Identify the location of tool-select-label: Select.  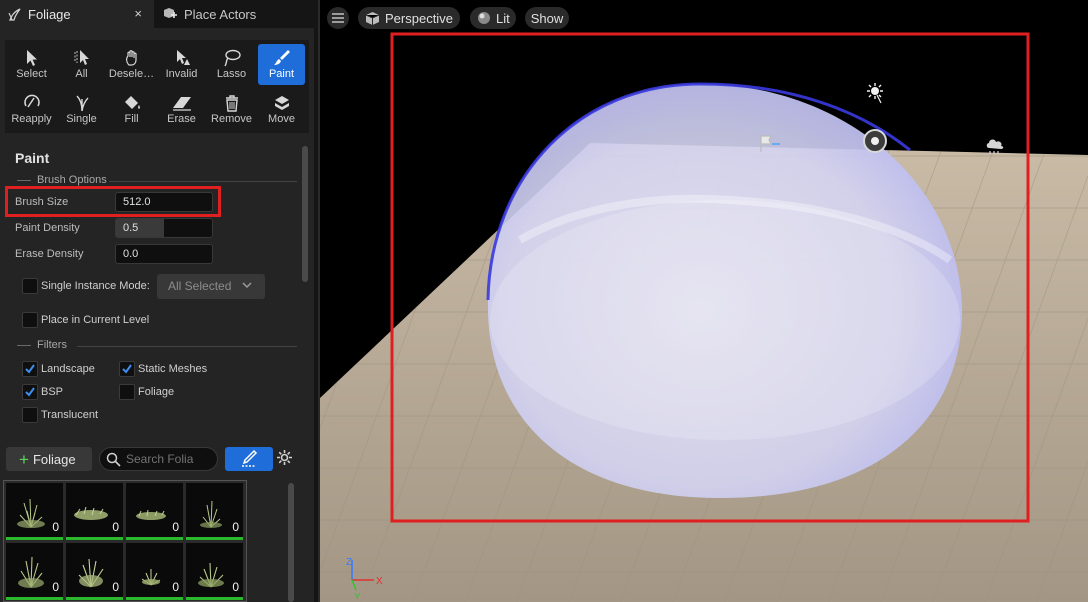
(31, 74).